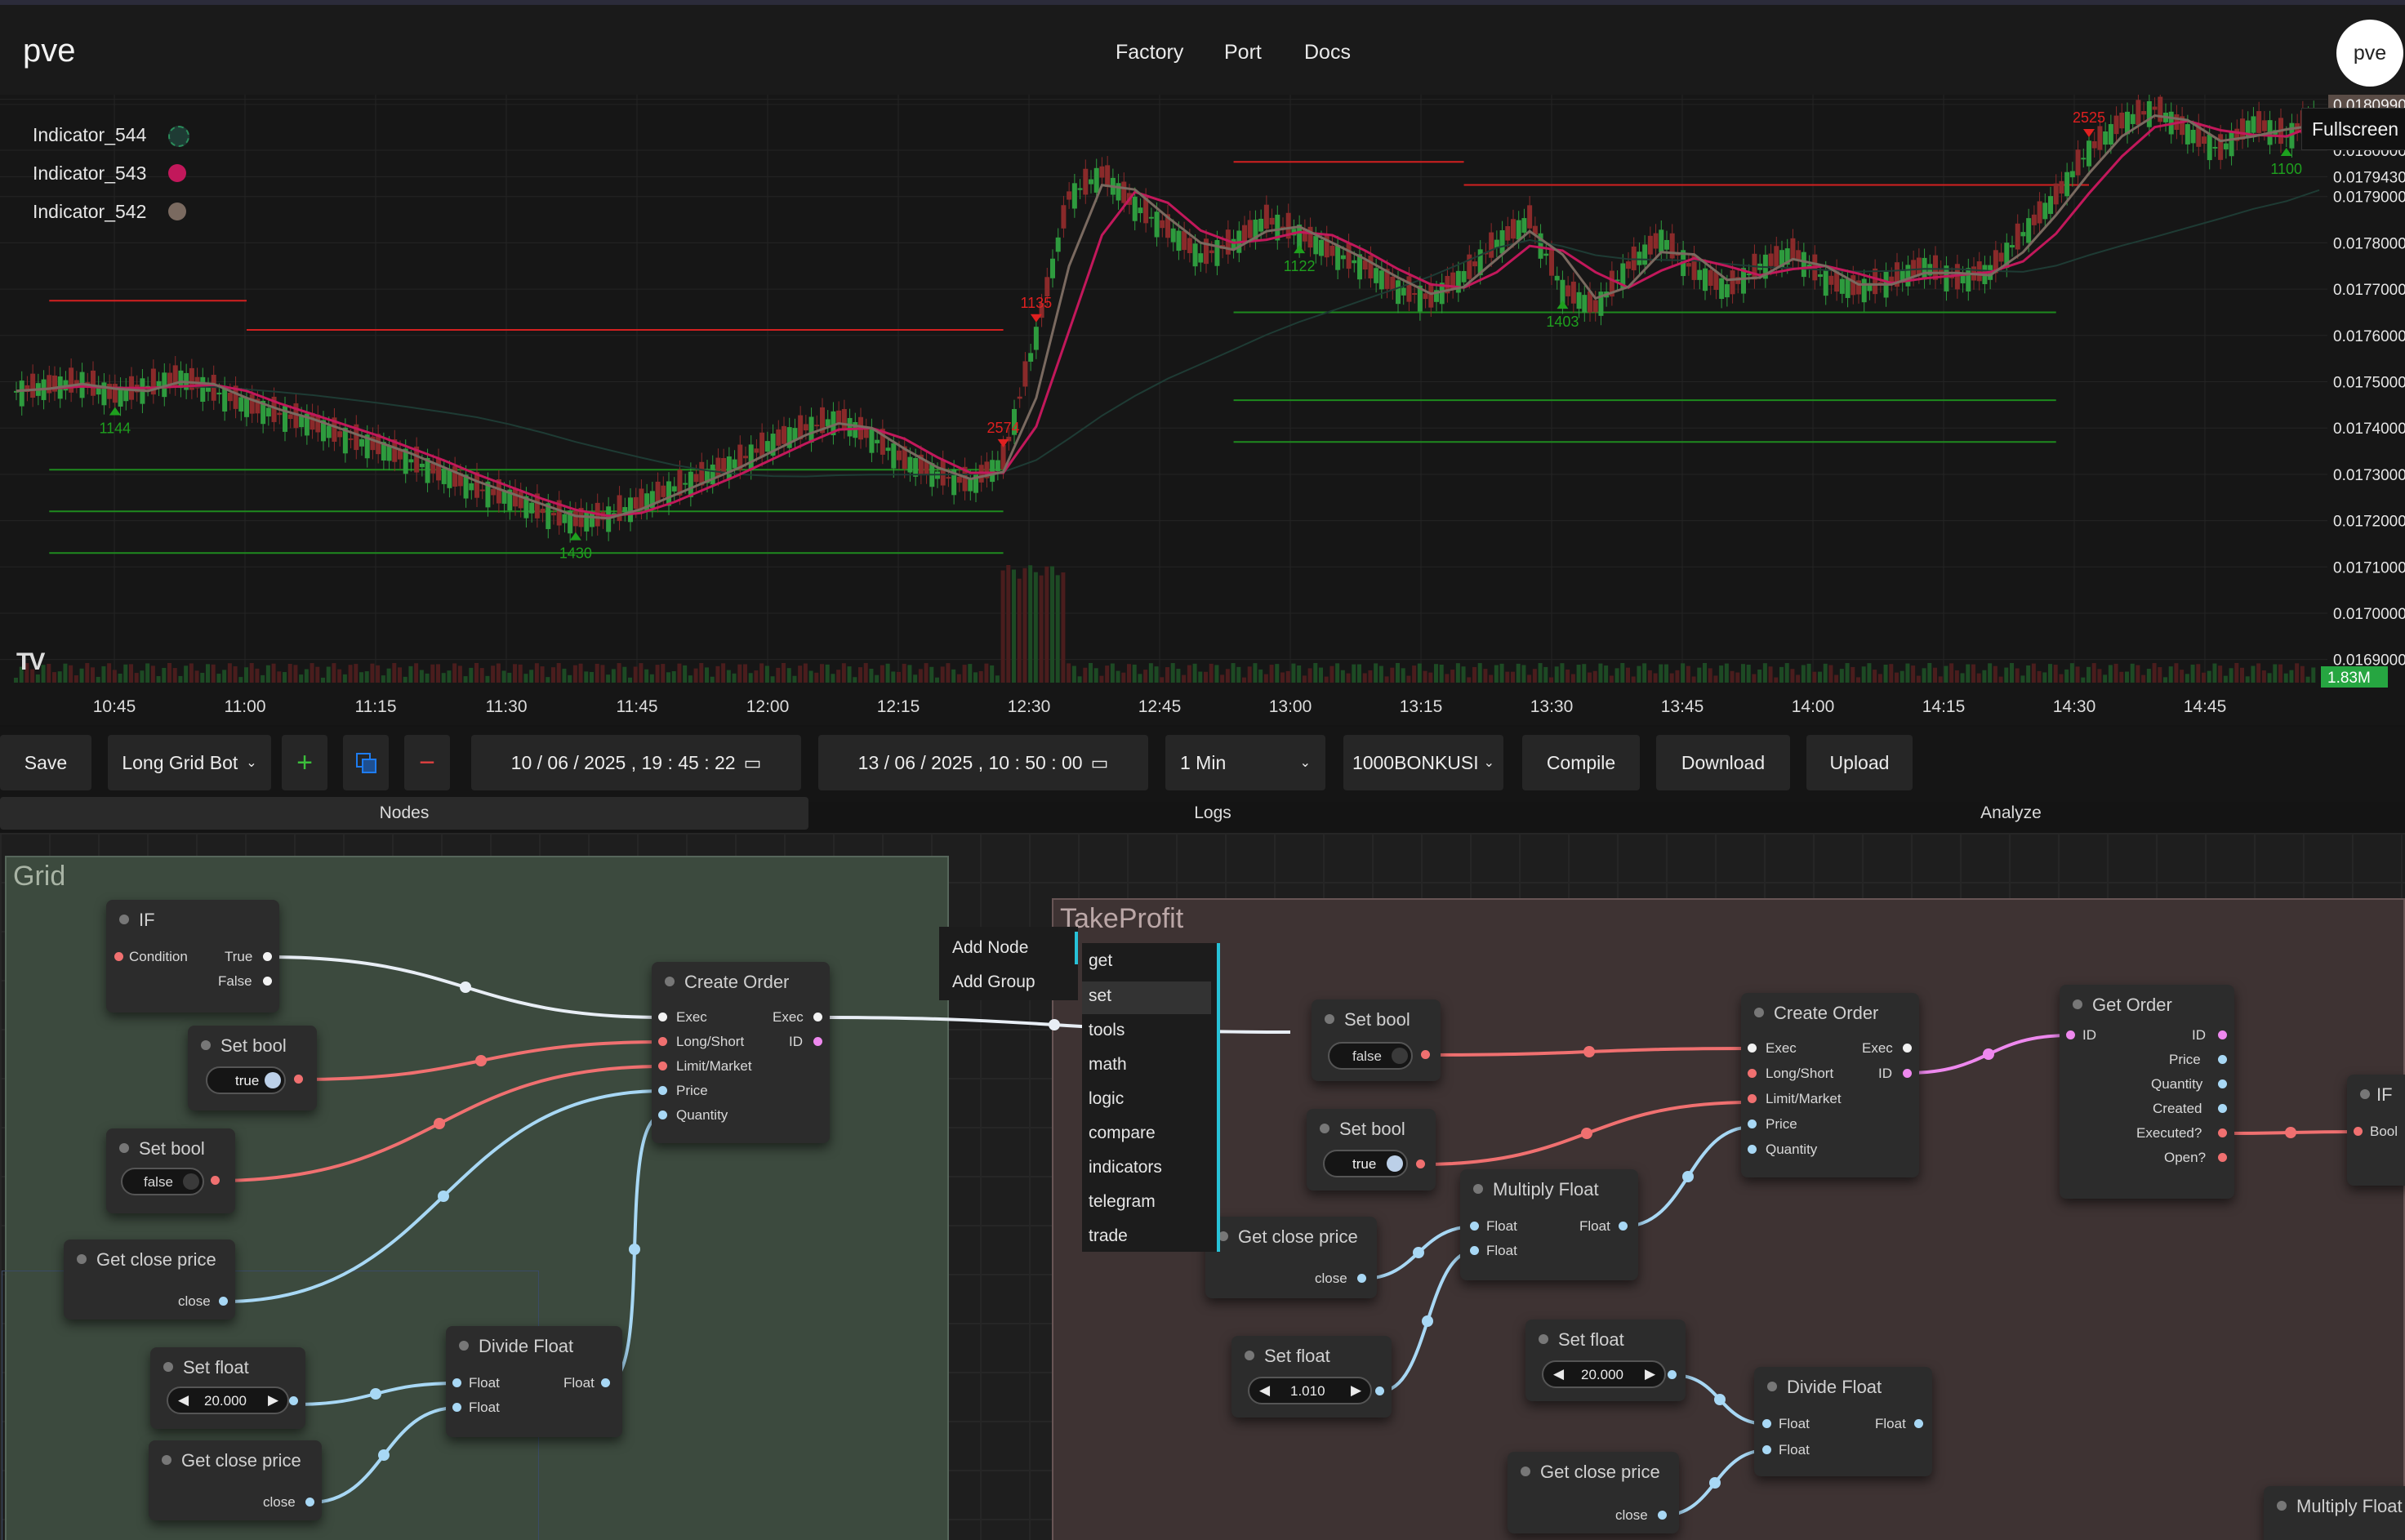 The image size is (2405, 1540). Describe the element at coordinates (1108, 1065) in the screenshot. I see `submenu-item-math: math` at that location.